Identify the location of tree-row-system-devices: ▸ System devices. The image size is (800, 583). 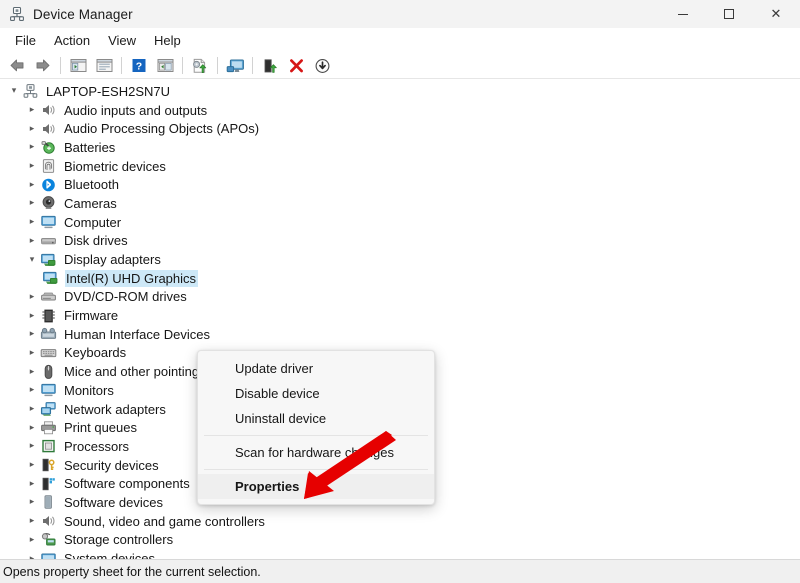
(400, 554).